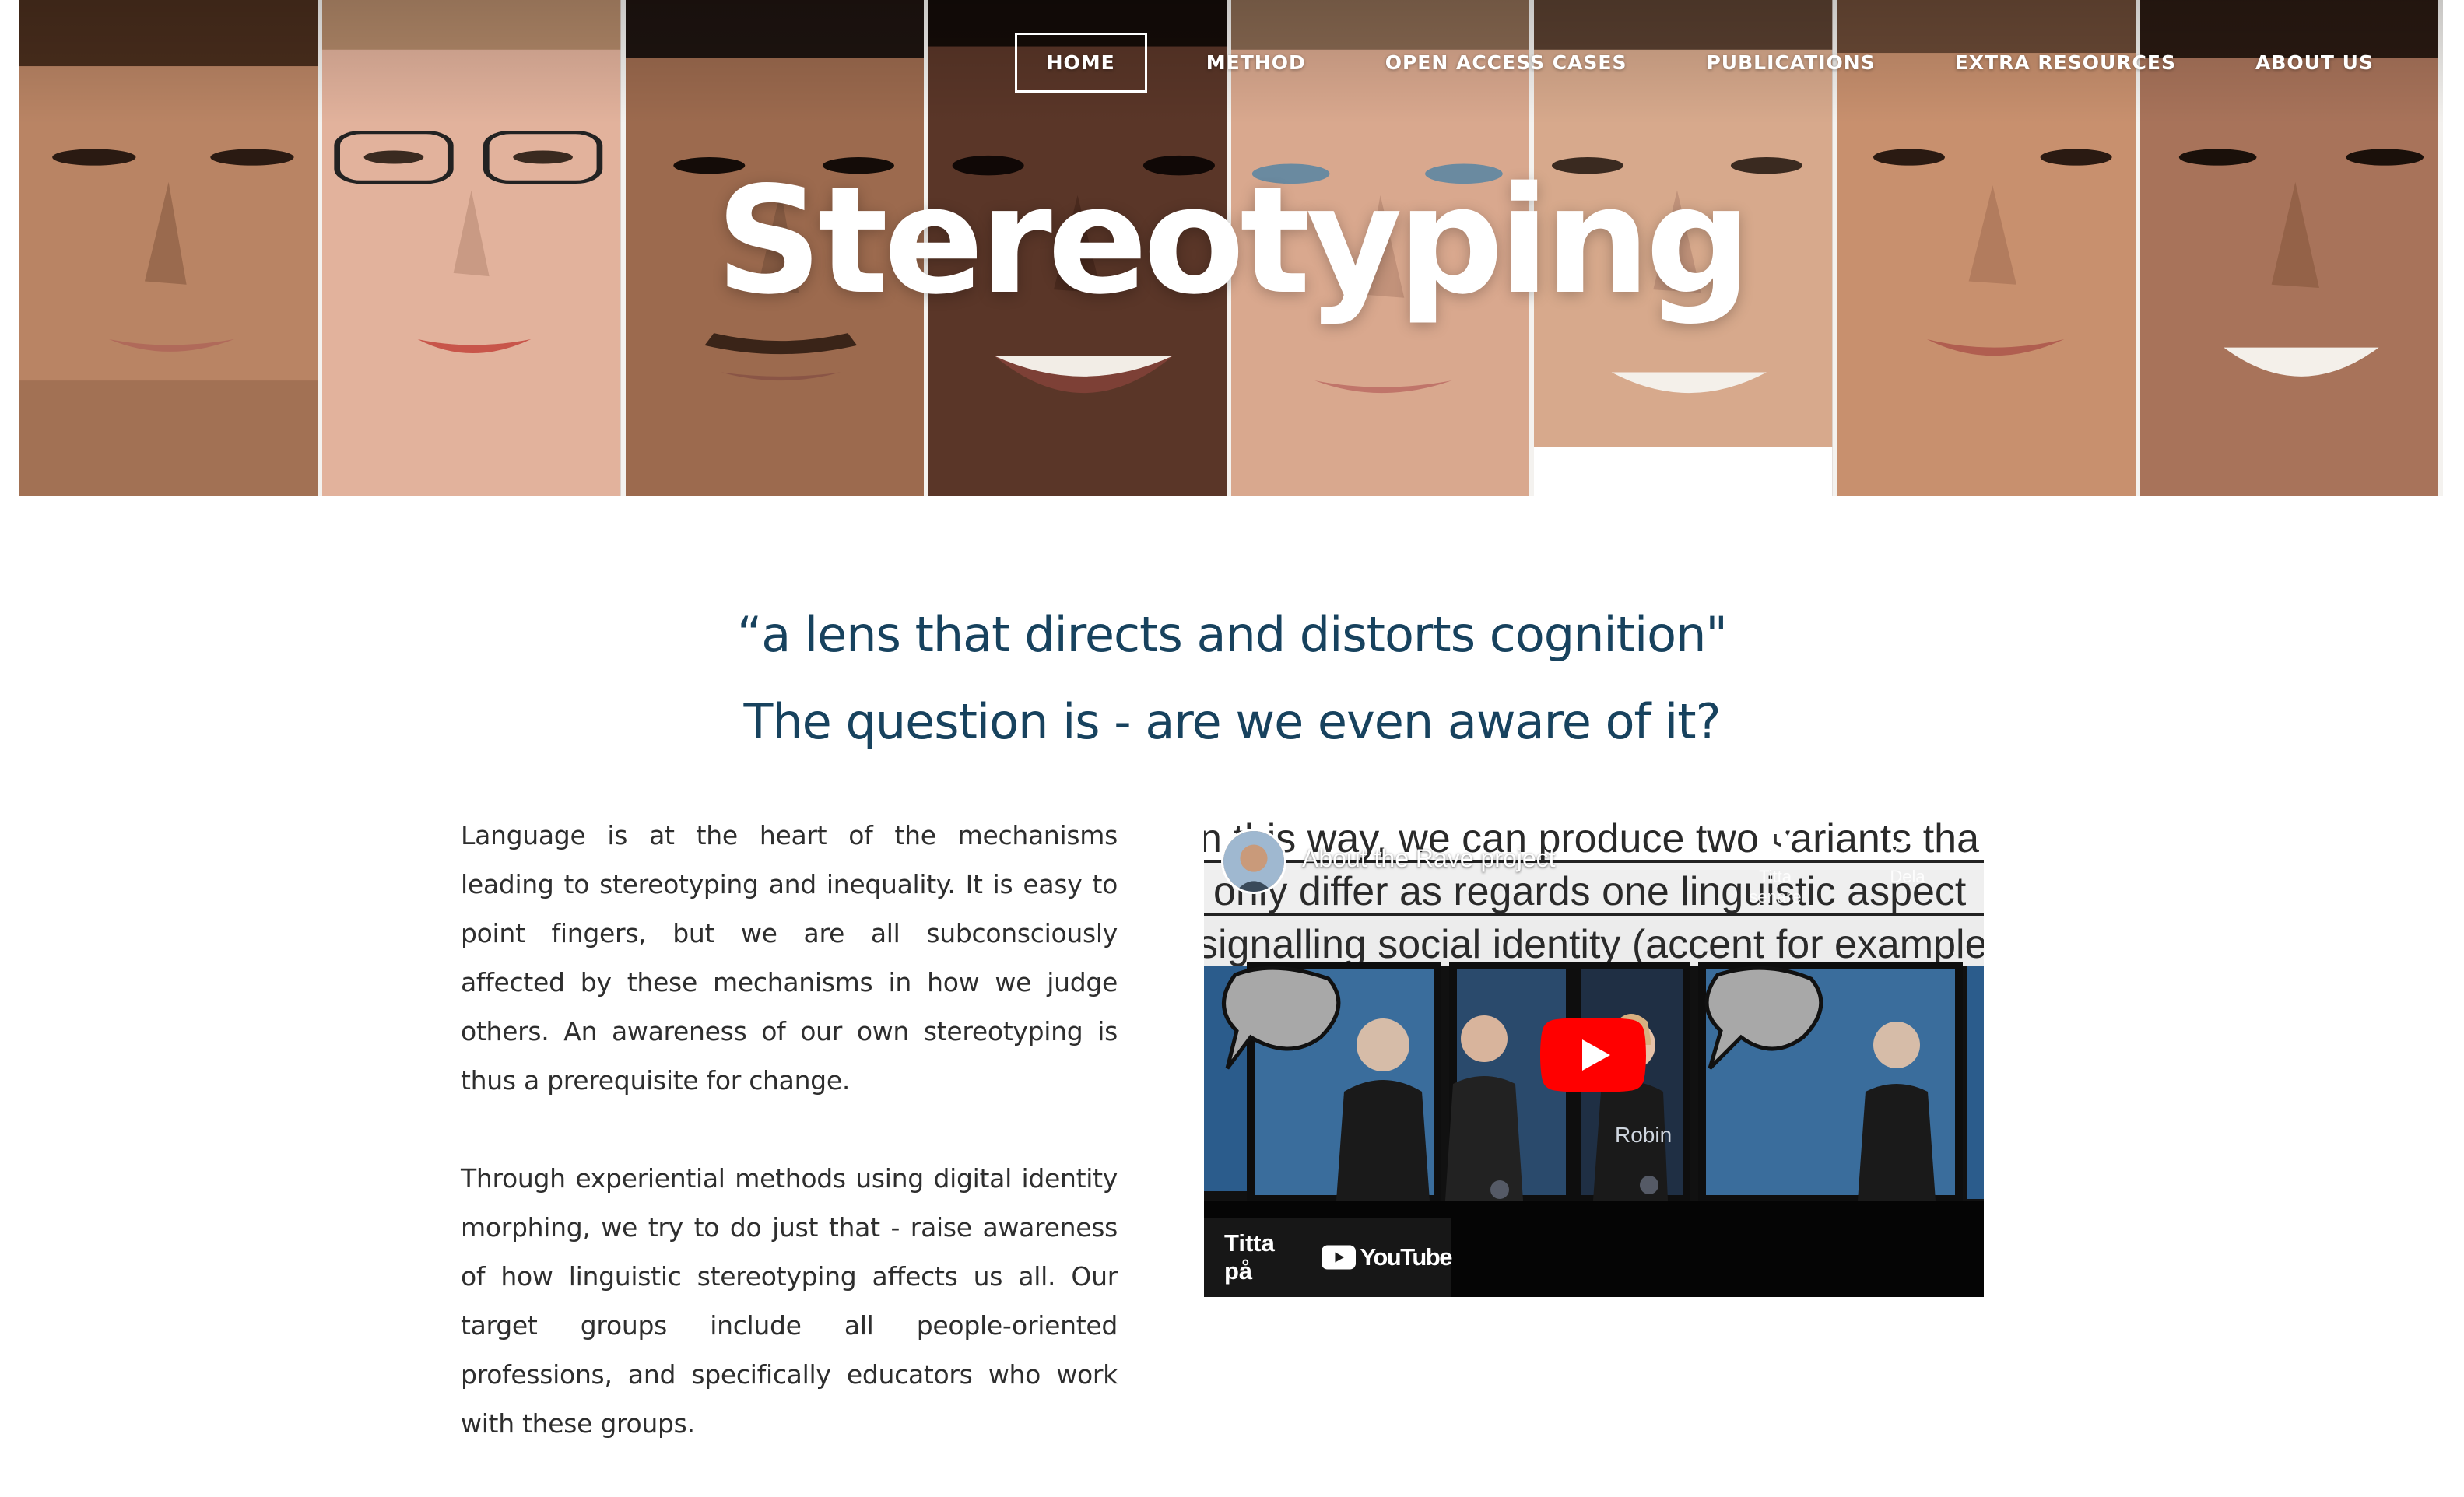 This screenshot has height=1497, width=2464. I want to click on nav-method: METHOD, so click(1256, 63).